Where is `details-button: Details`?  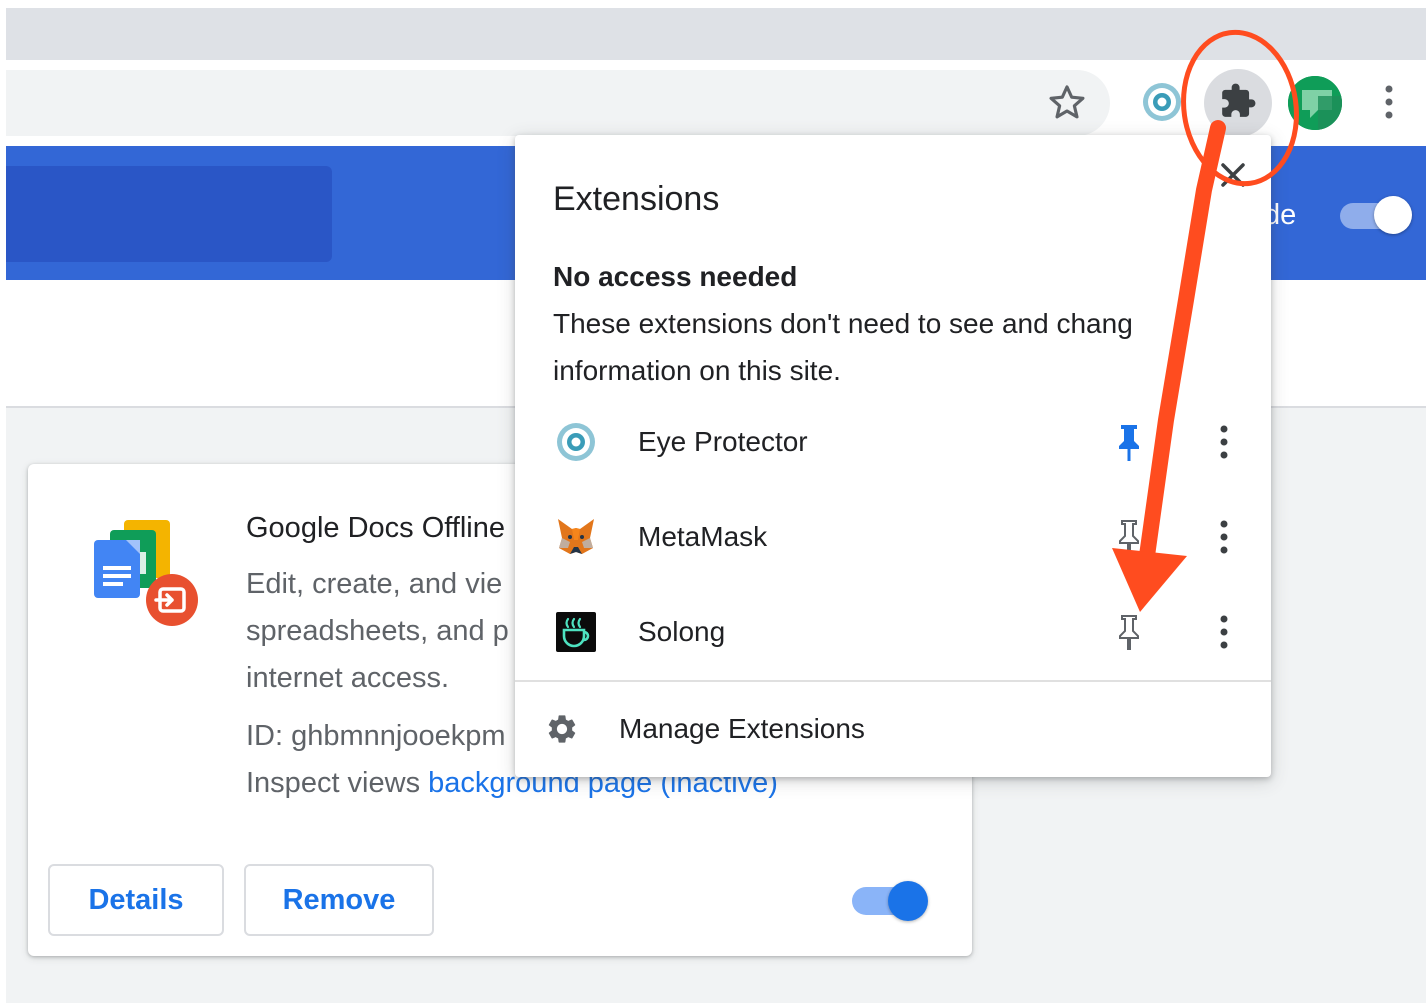
details-button: Details is located at coordinates (136, 900).